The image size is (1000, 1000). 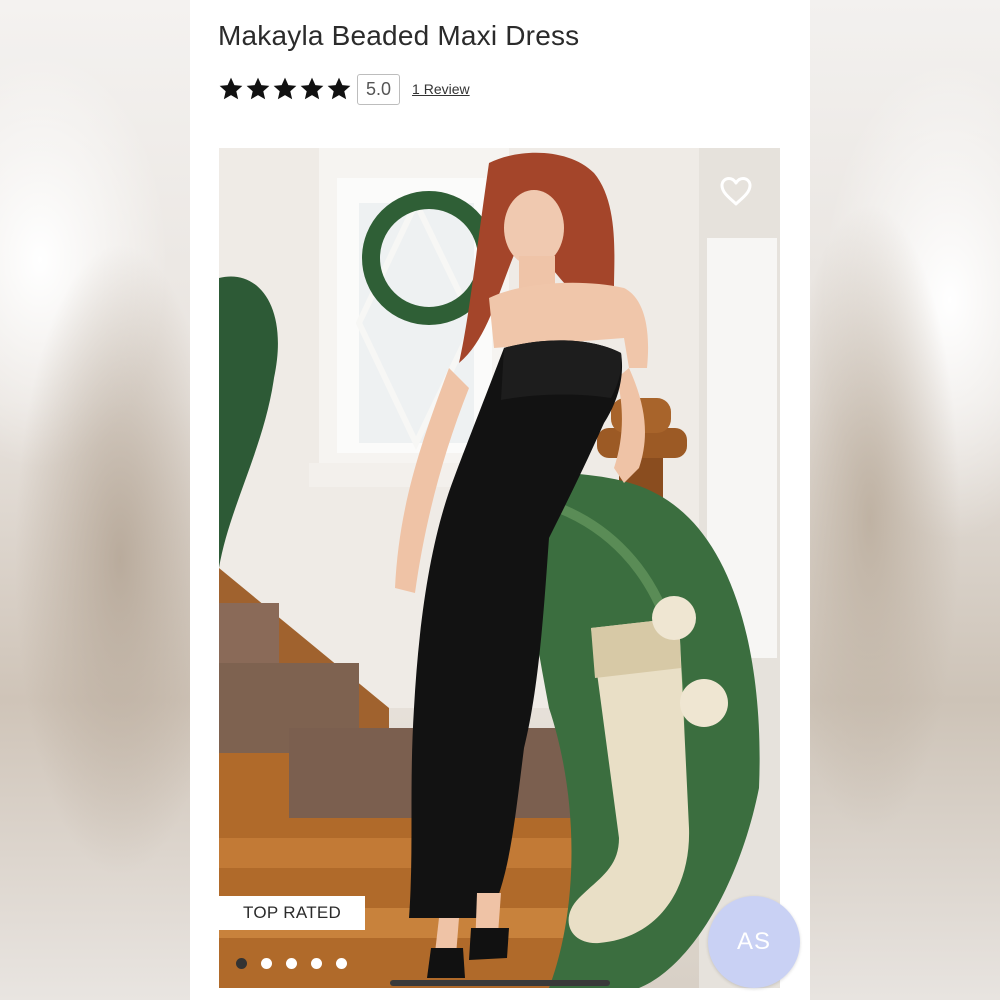 I want to click on user-avatar: AS, so click(x=754, y=942).